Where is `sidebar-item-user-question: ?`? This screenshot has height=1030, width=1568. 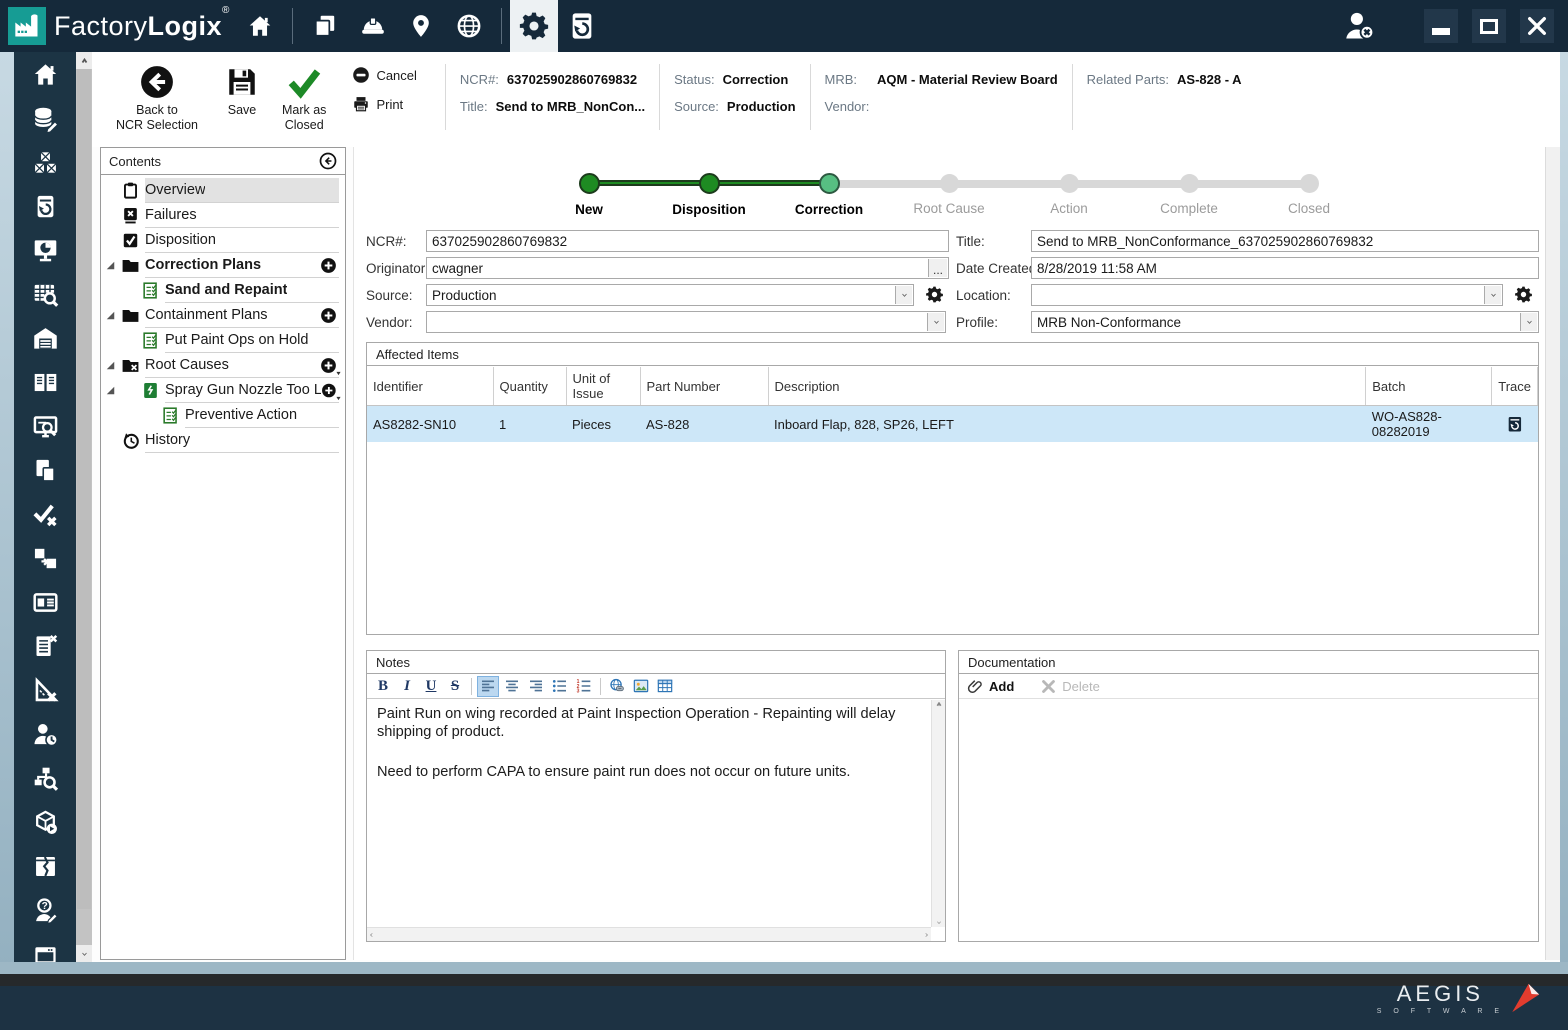 sidebar-item-user-question: ? is located at coordinates (45, 910).